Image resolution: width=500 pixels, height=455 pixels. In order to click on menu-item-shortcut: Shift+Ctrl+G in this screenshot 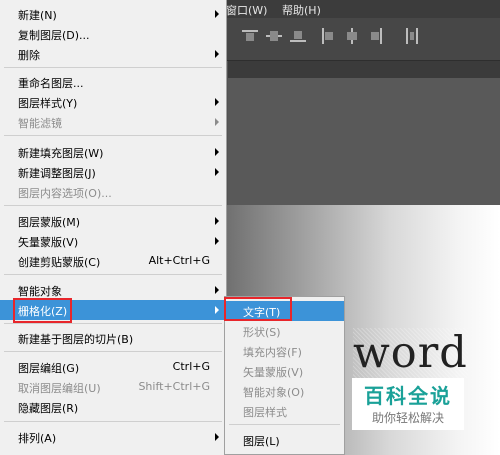, I will do `click(174, 386)`.